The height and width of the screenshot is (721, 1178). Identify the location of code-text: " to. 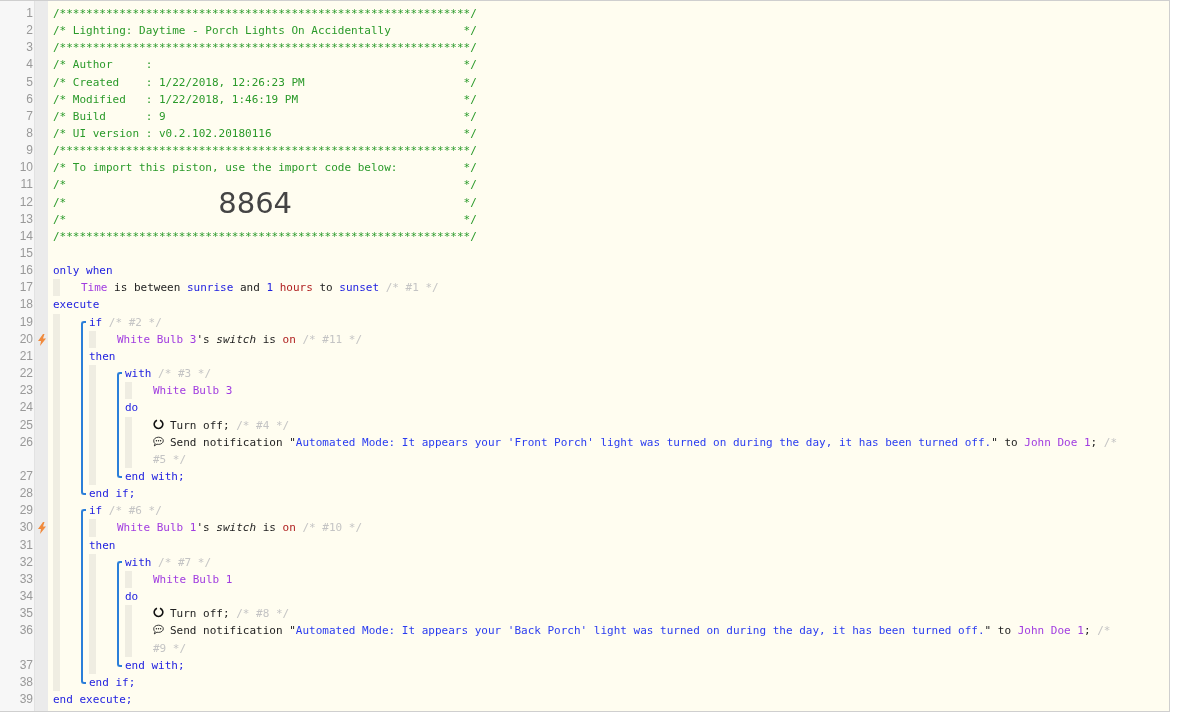
(998, 631).